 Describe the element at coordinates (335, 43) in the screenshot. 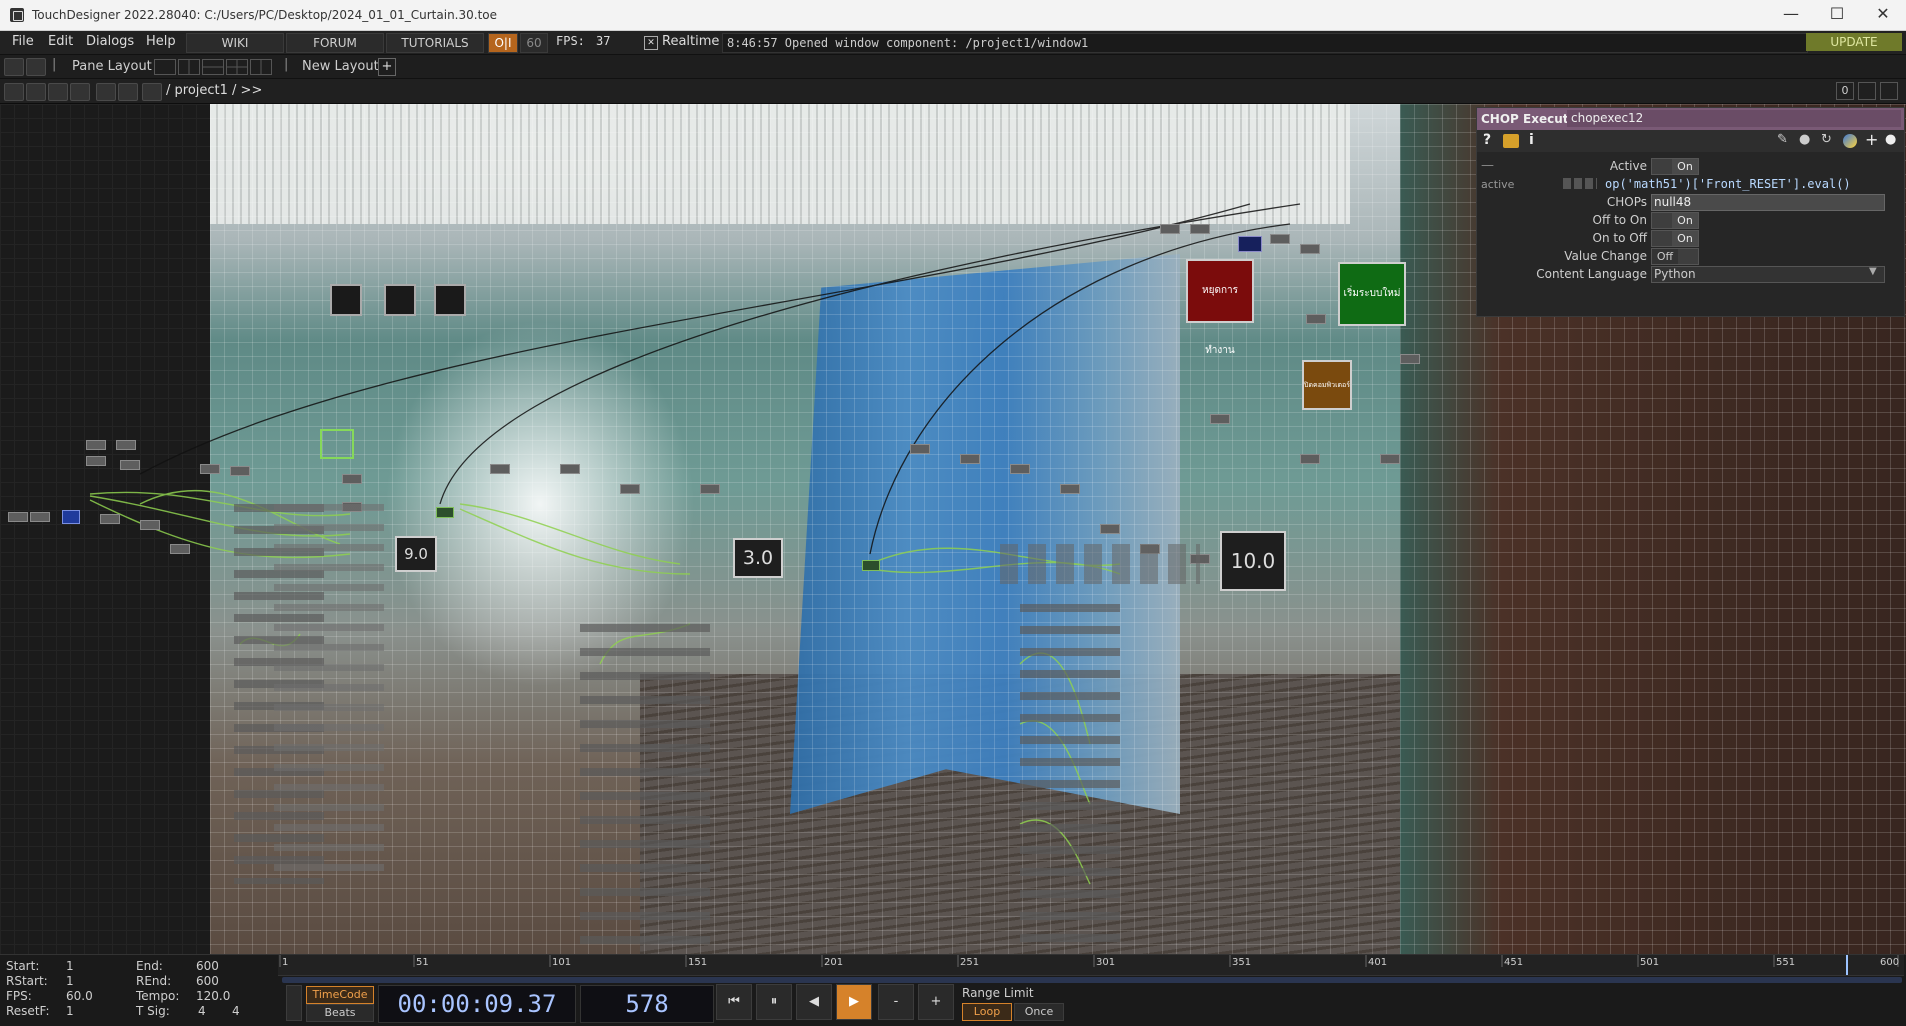

I see `forum-button: FORUM` at that location.